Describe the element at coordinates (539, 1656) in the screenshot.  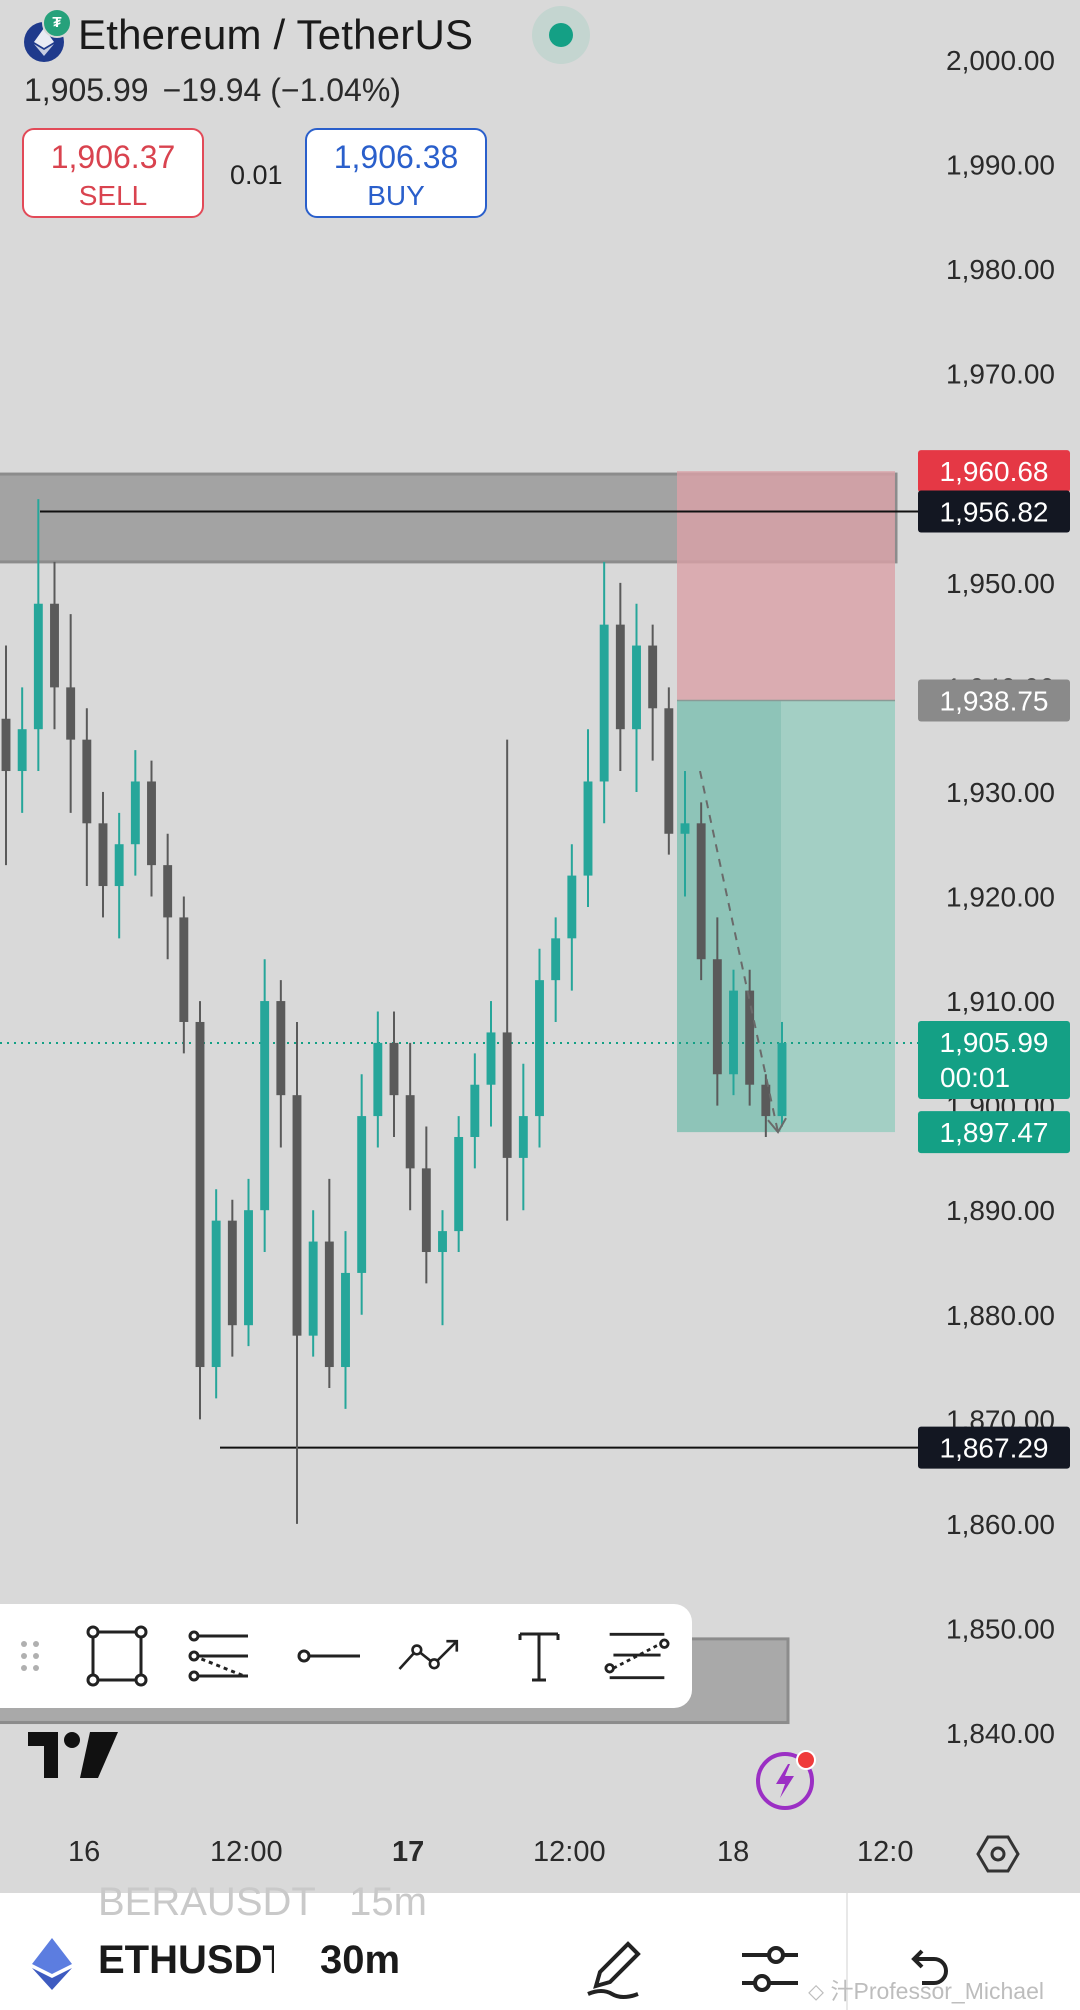
I see `text-tool-icon` at that location.